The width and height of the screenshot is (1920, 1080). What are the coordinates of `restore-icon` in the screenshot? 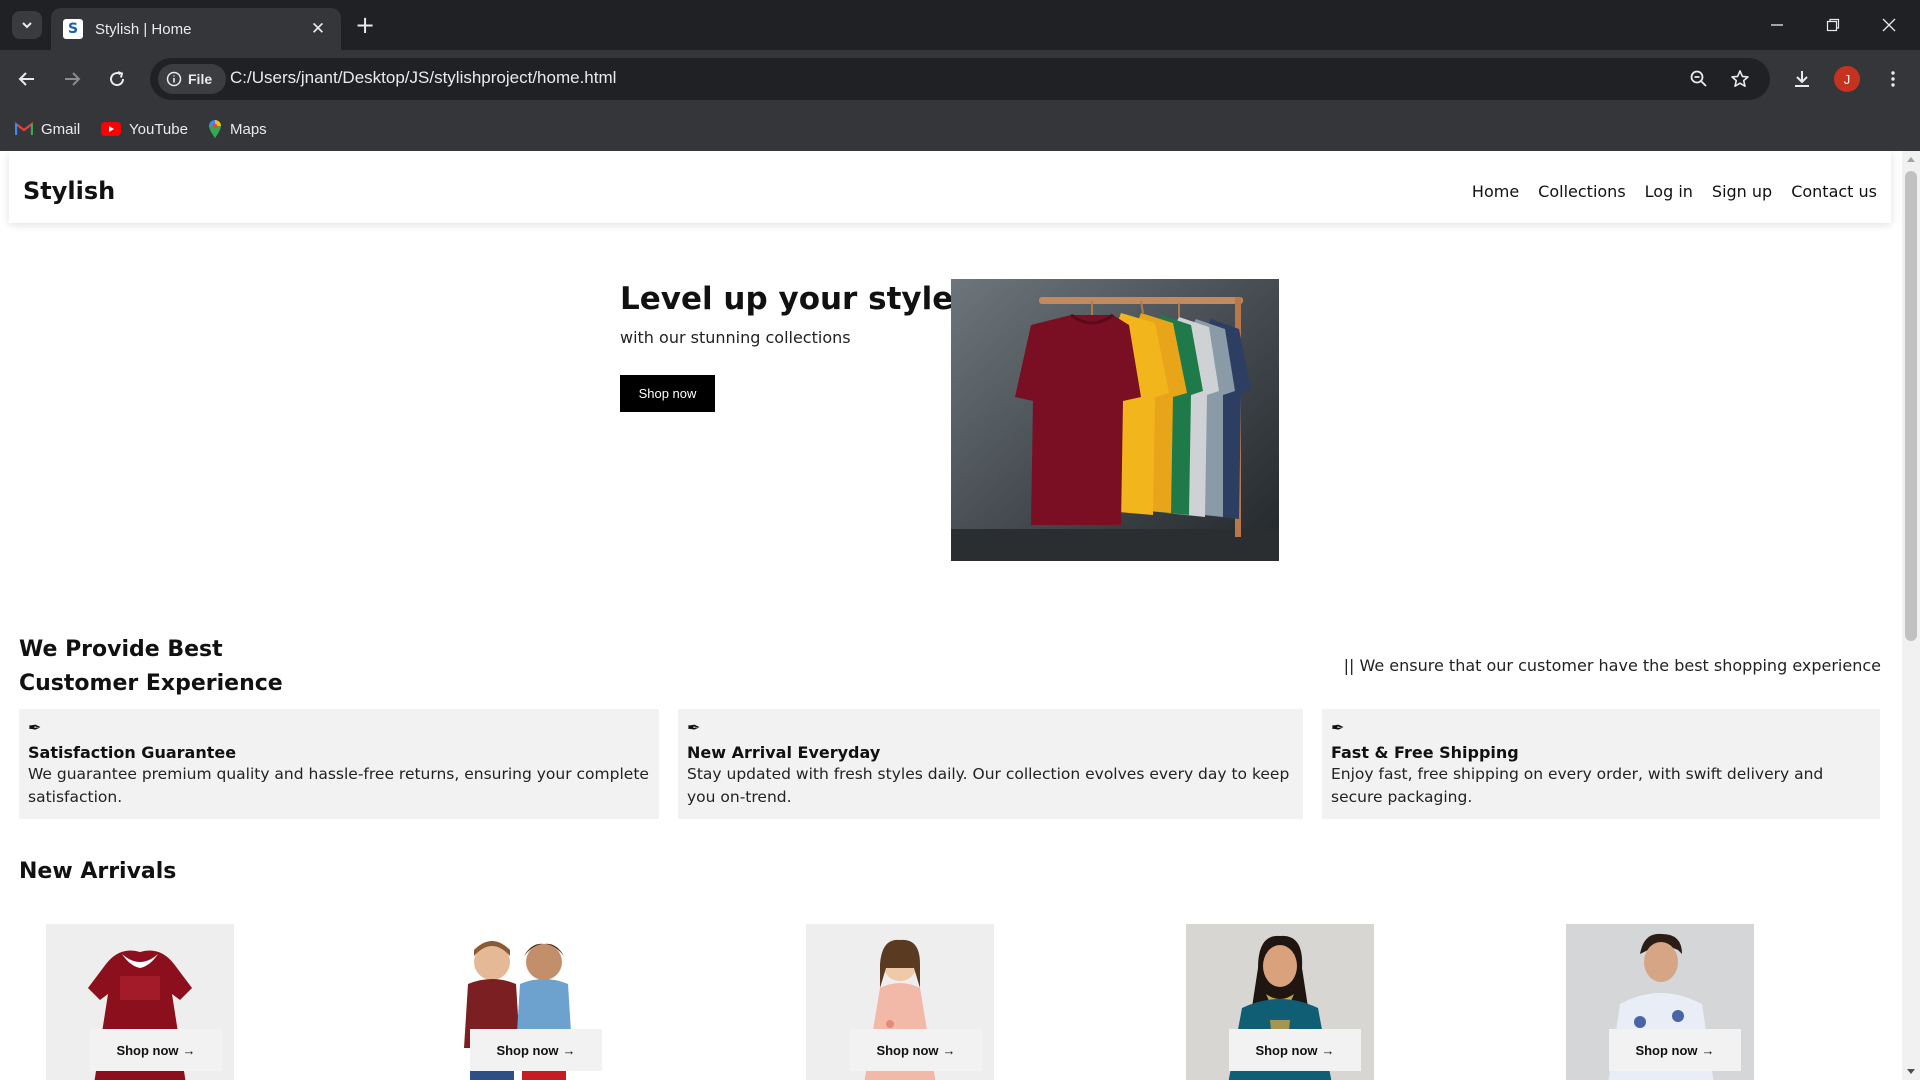 It's located at (1833, 25).